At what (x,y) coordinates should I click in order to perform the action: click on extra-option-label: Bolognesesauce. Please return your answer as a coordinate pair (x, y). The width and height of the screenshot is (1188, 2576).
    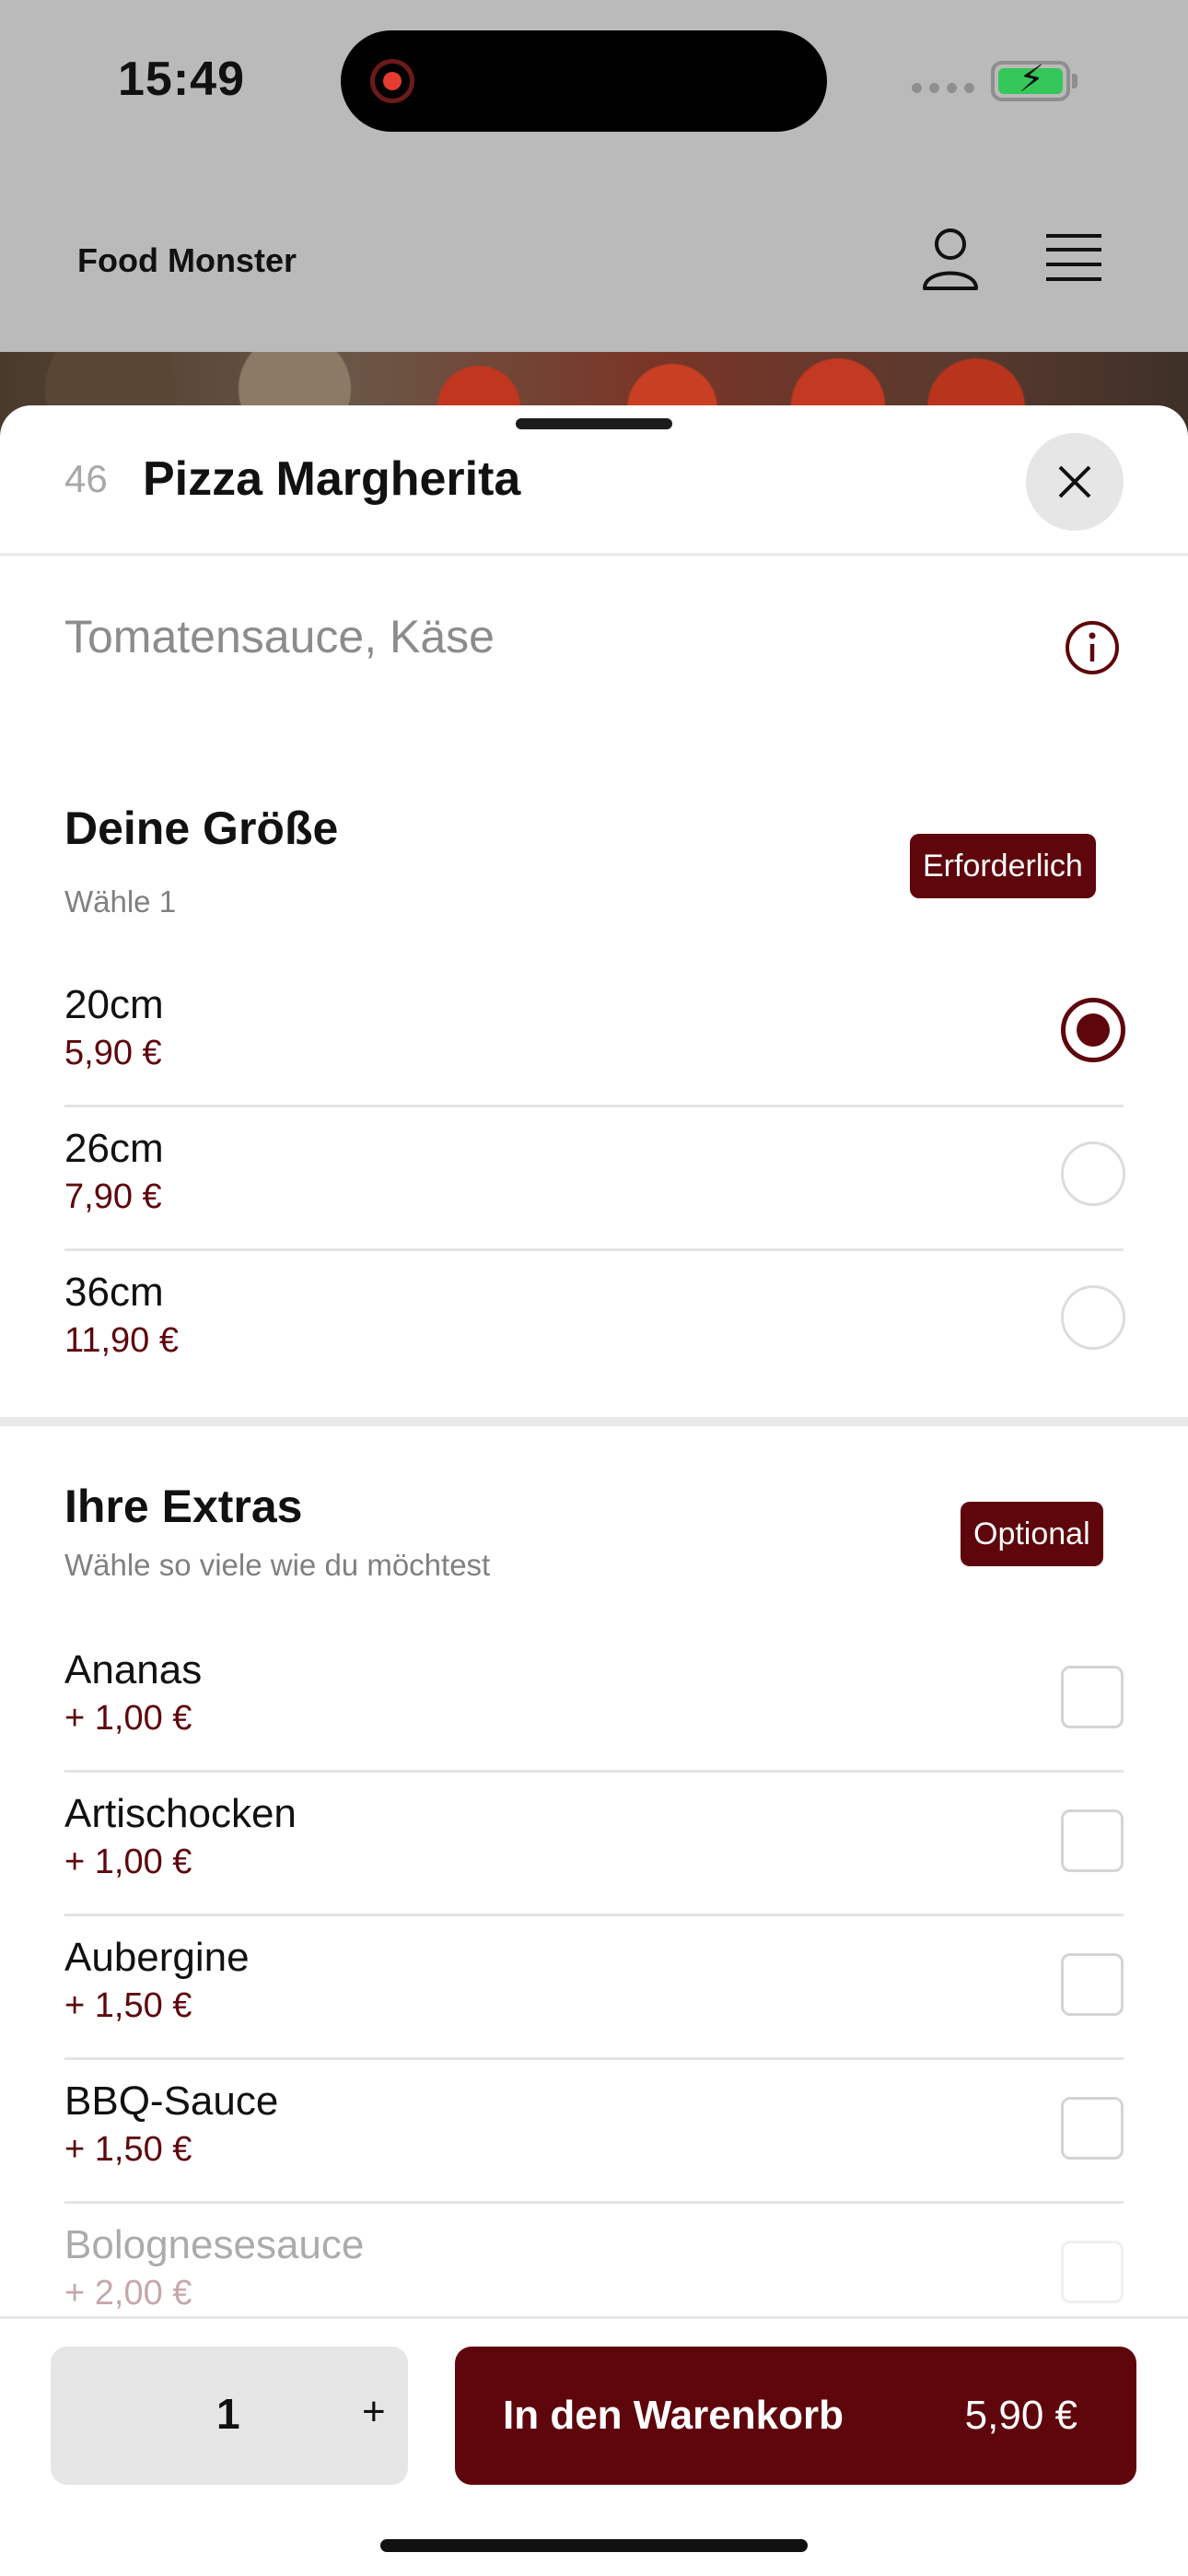
    Looking at the image, I should click on (214, 2244).